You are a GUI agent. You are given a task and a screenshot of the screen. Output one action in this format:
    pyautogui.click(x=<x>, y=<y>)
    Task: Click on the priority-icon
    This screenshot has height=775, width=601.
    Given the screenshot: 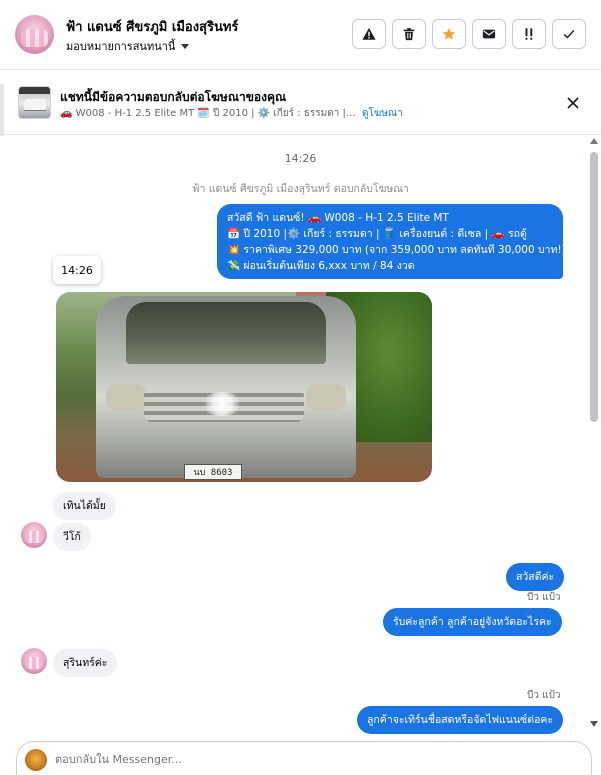 What is the action you would take?
    pyautogui.click(x=529, y=34)
    